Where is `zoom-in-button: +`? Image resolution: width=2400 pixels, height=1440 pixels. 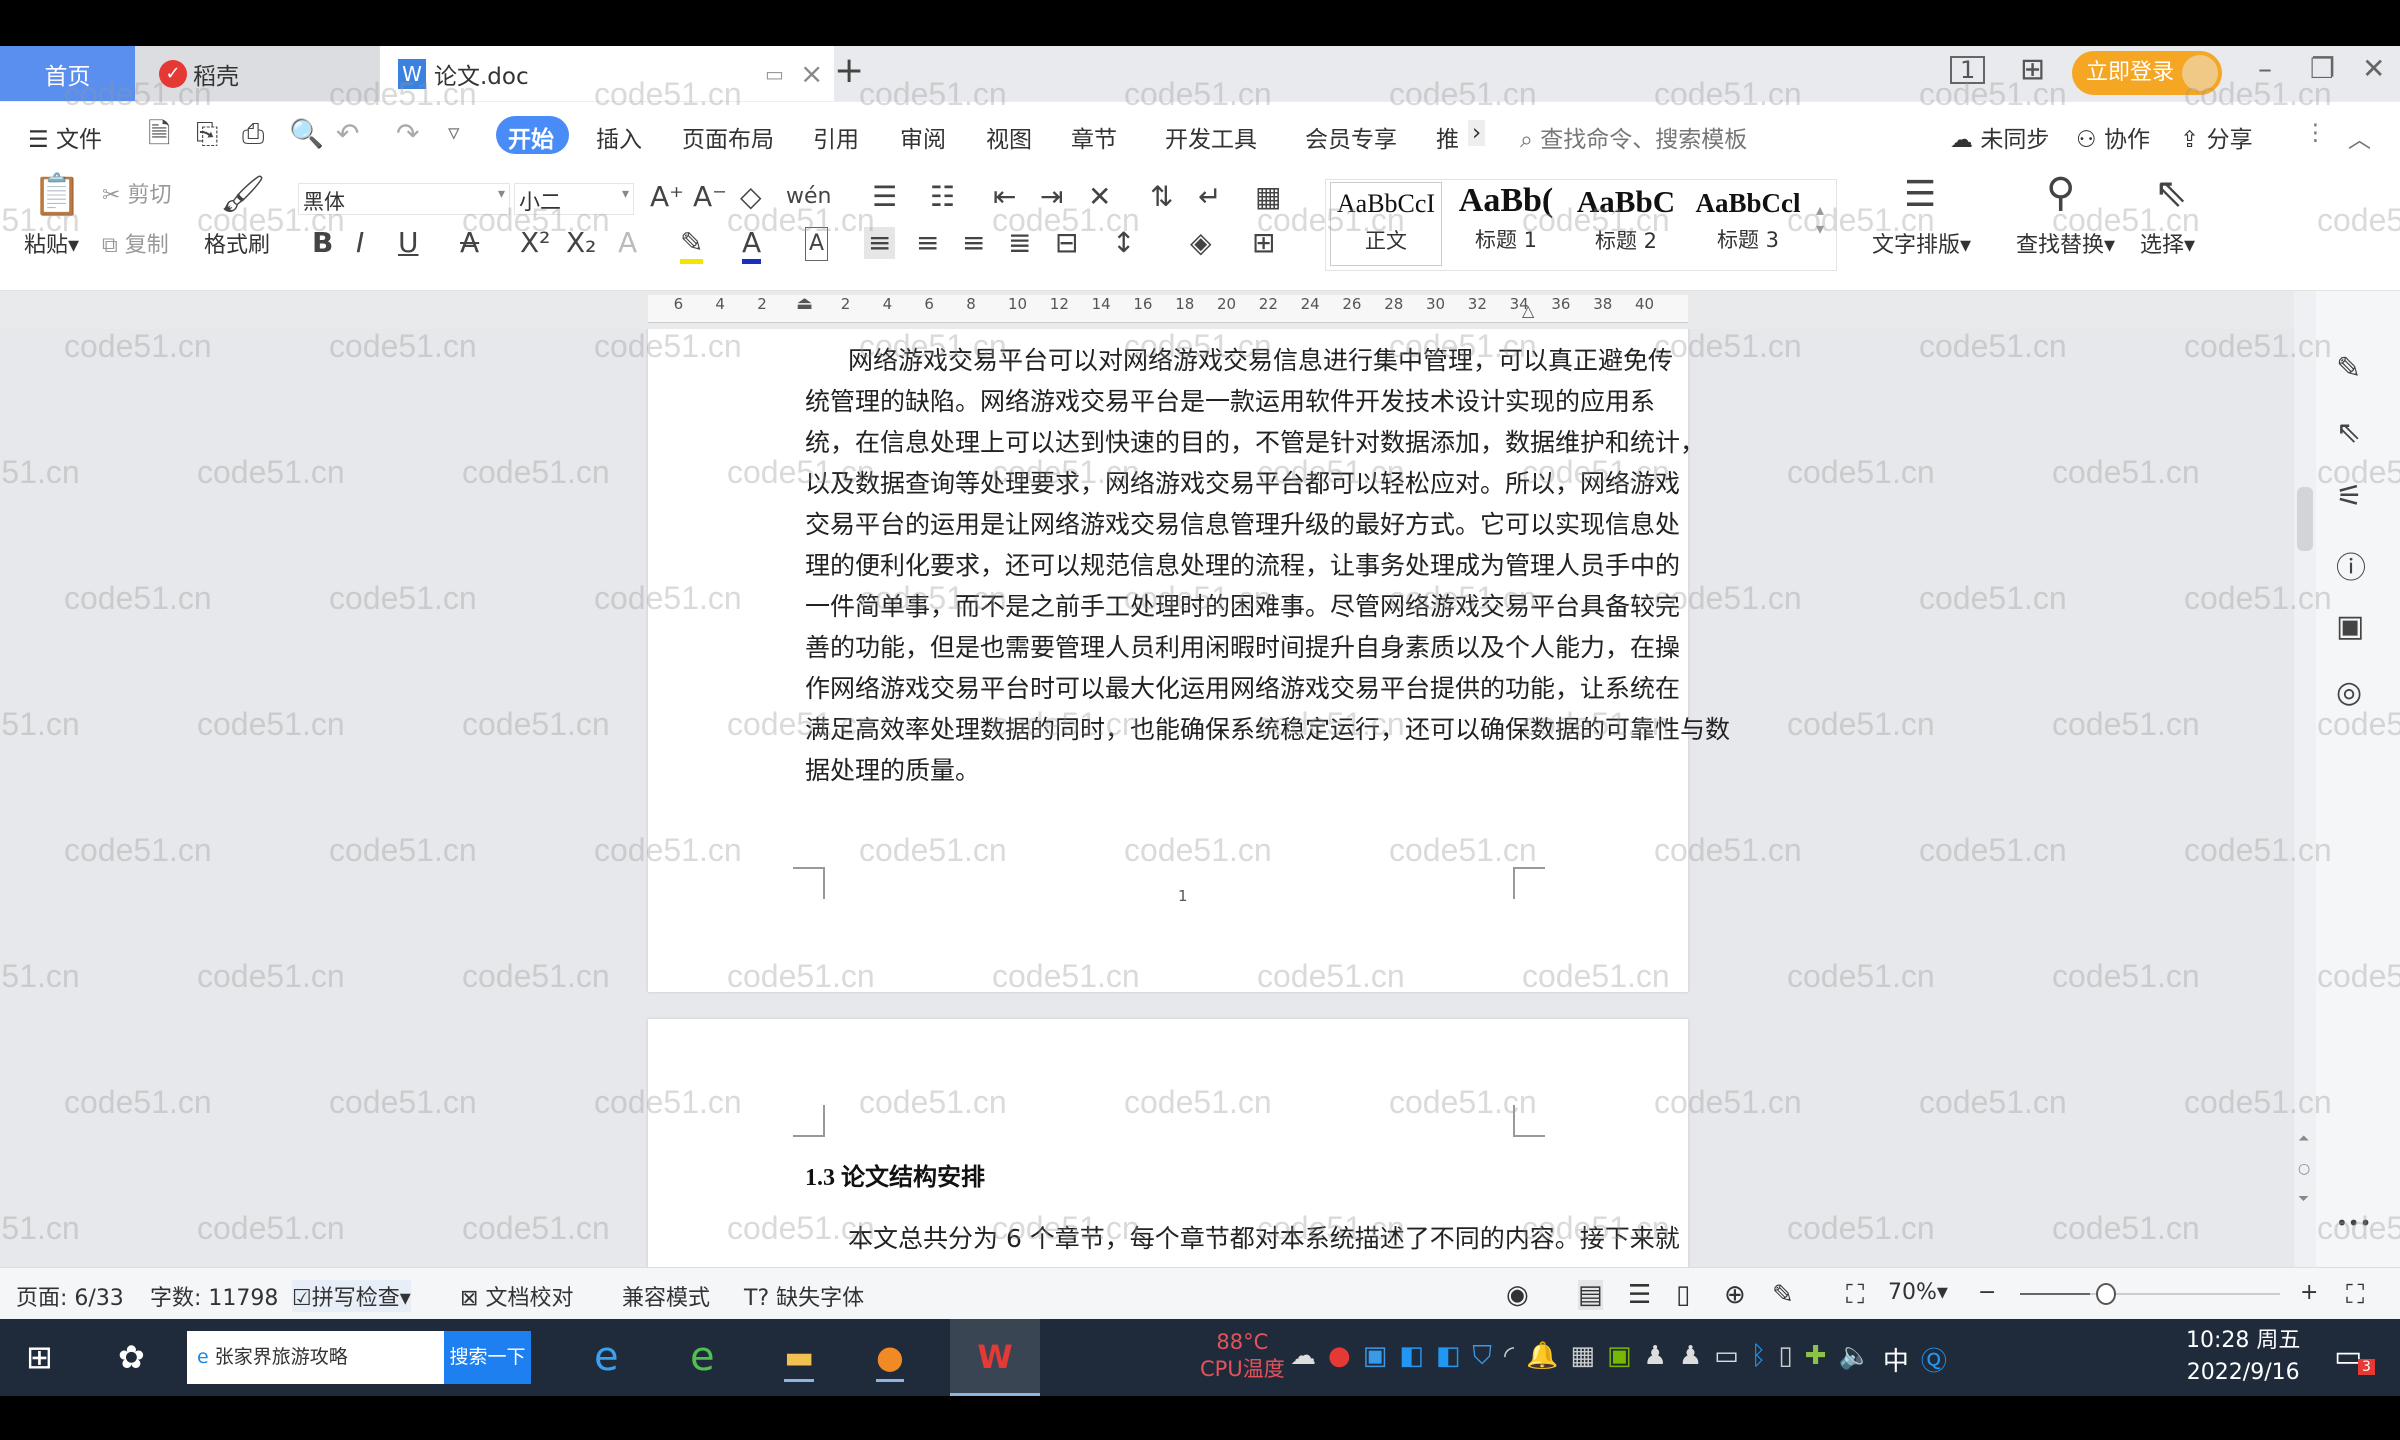
zoom-in-button: + is located at coordinates (2309, 1292).